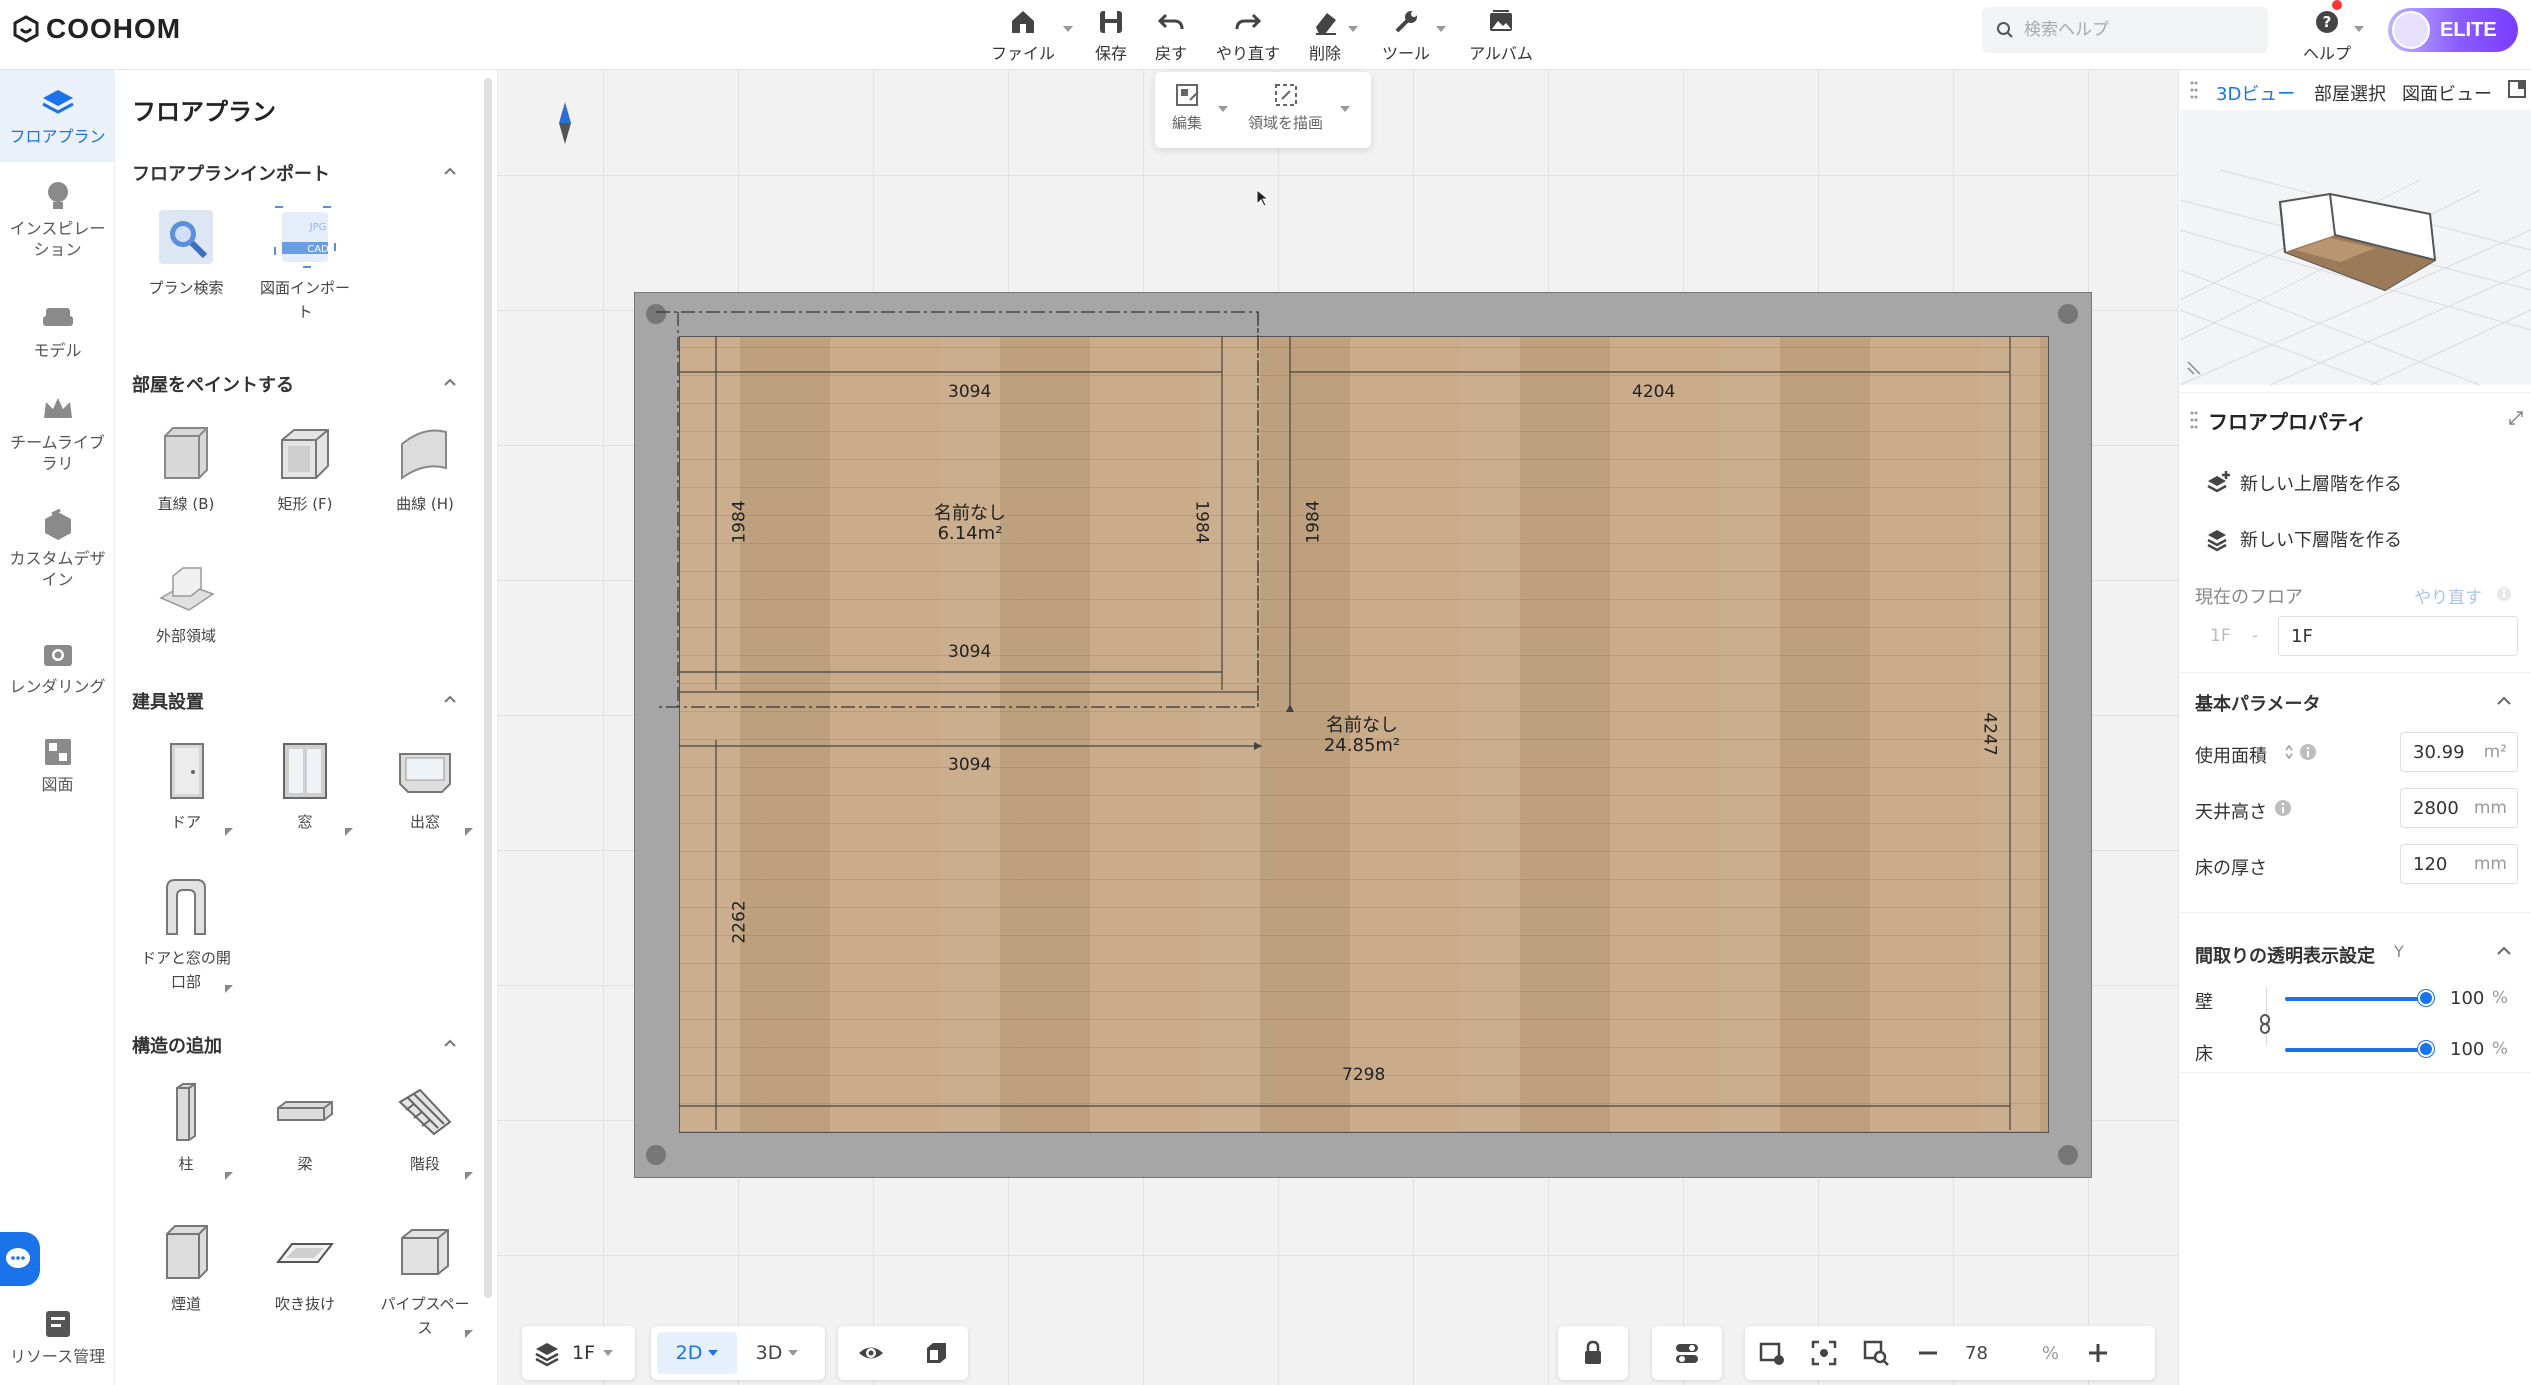 This screenshot has height=1385, width=2531. I want to click on zoom-input: 78 %, so click(2012, 1353).